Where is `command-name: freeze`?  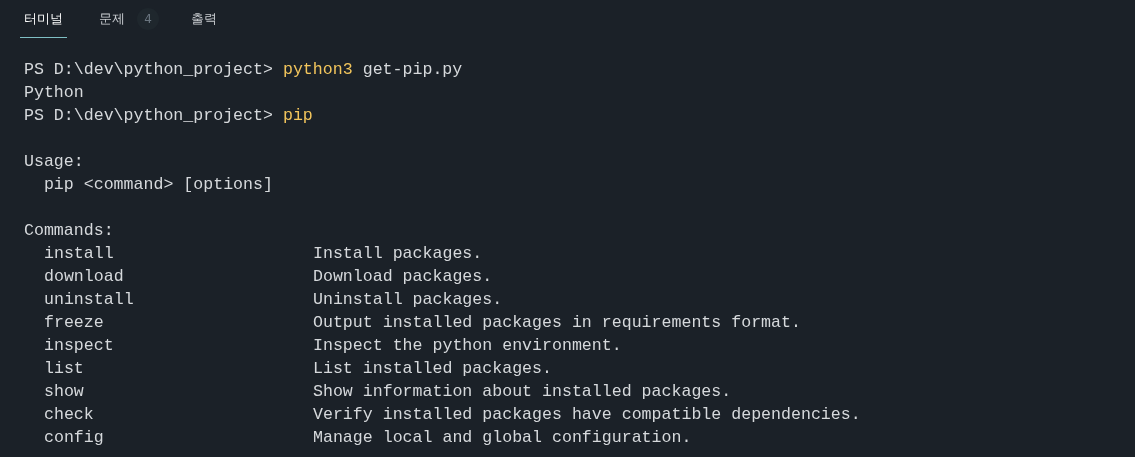 command-name: freeze is located at coordinates (74, 323).